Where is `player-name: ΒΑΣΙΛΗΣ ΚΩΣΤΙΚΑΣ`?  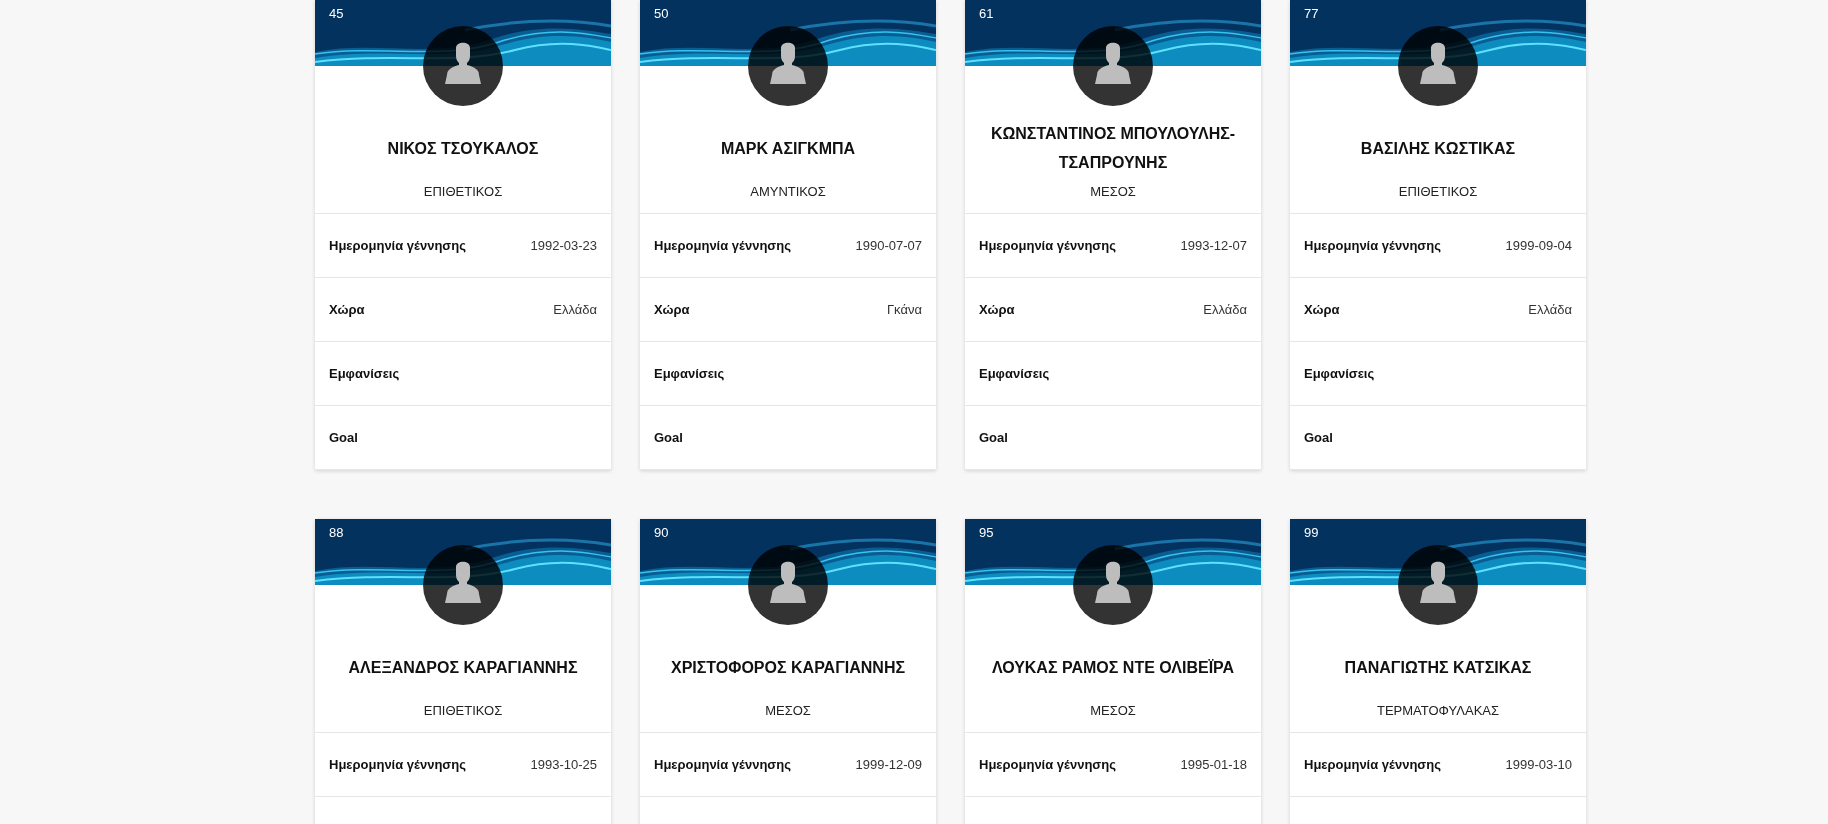
player-name: ΒΑΣΙΛΗΣ ΚΩΣΤΙΚΑΣ is located at coordinates (1438, 148).